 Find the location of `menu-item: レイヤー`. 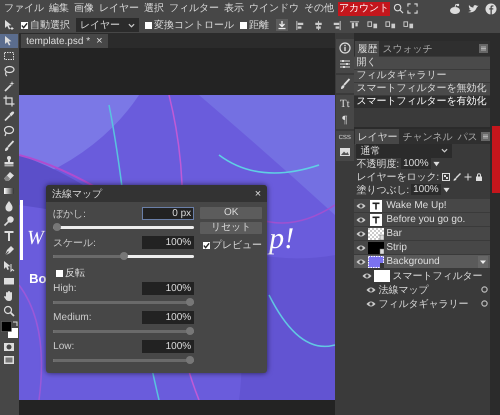

menu-item: レイヤー is located at coordinates (119, 9).